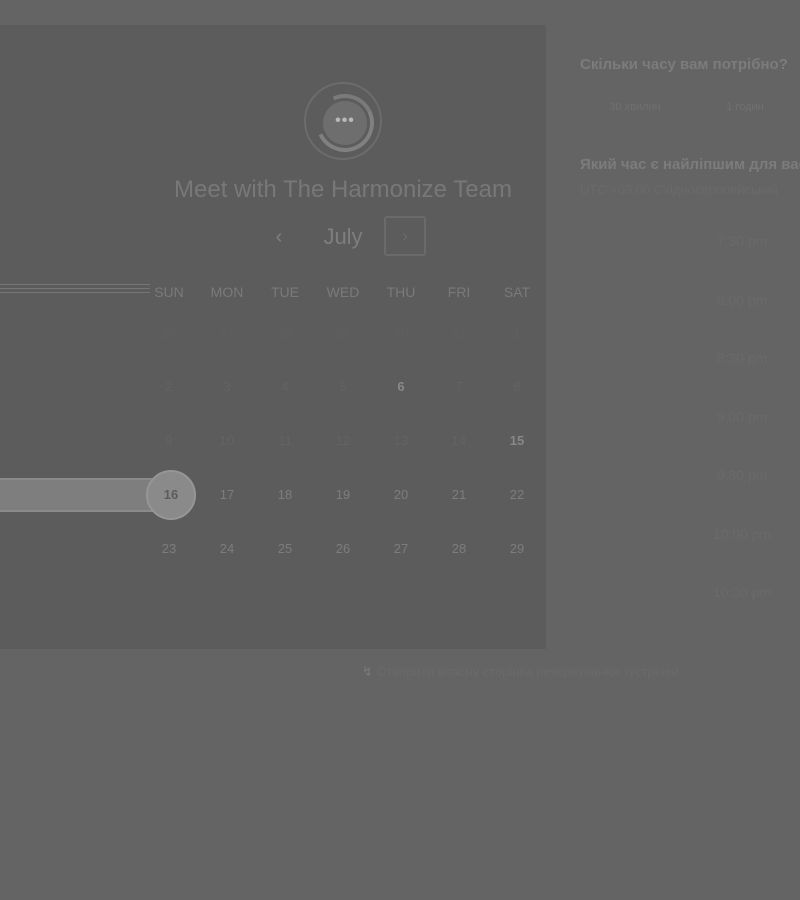 The image size is (800, 900). What do you see at coordinates (401, 292) in the screenshot?
I see `weekday-thu: THU` at bounding box center [401, 292].